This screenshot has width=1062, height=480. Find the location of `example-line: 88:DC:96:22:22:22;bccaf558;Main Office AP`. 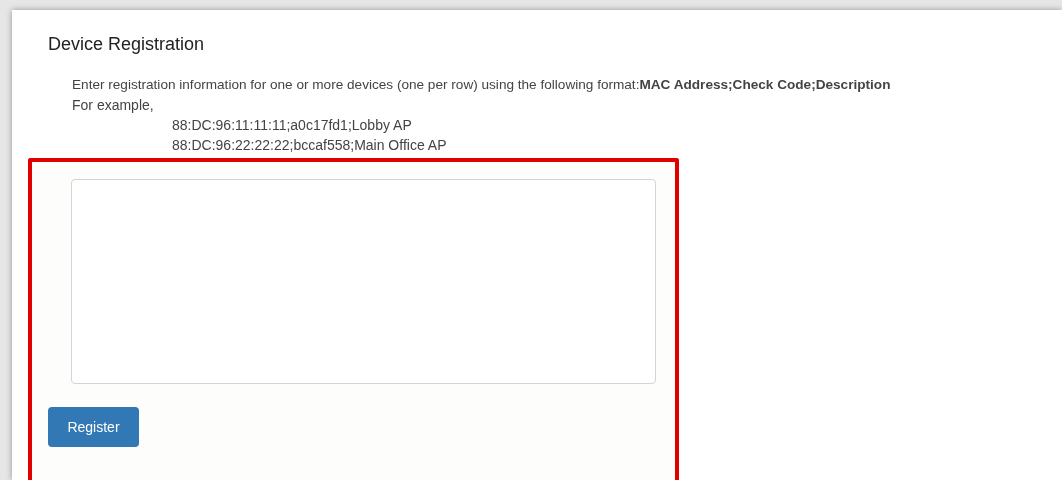

example-line: 88:DC:96:22:22:22;bccaf558;Main Office AP is located at coordinates (309, 145).